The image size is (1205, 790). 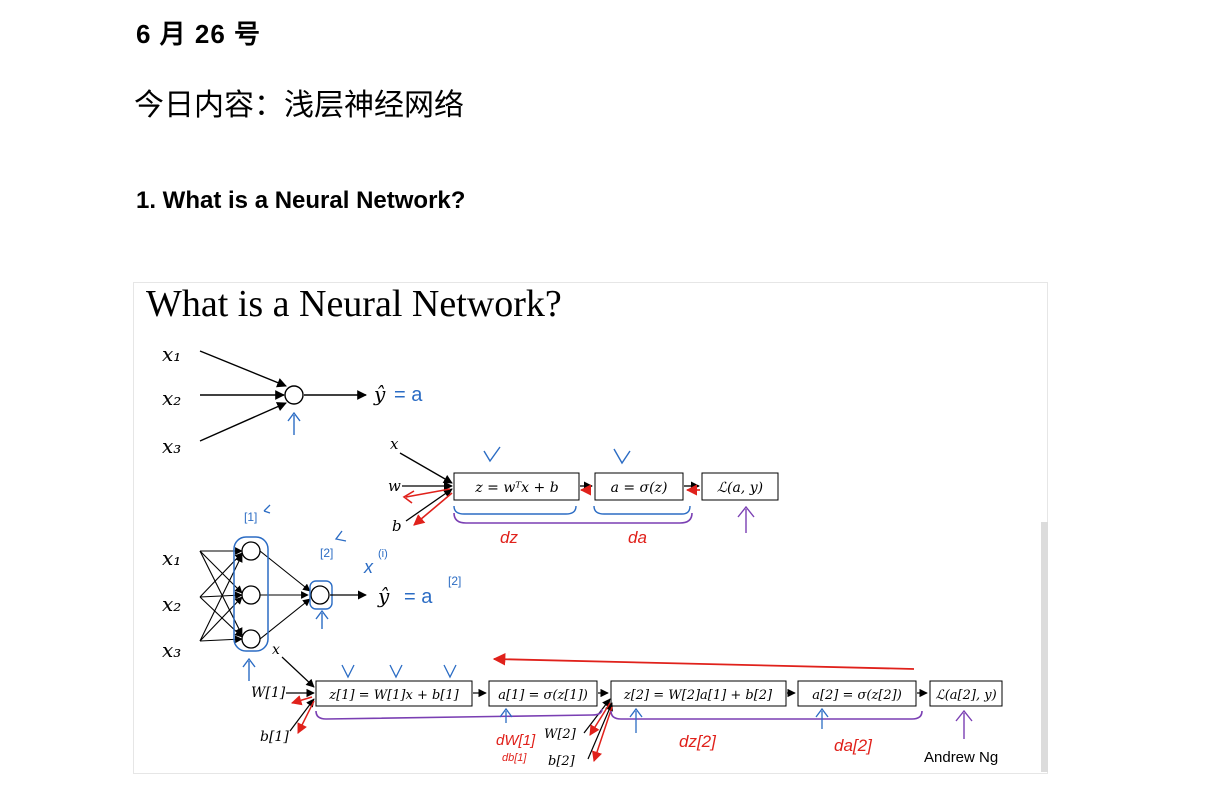 I want to click on sample-superscript: (i), so click(x=383, y=554).